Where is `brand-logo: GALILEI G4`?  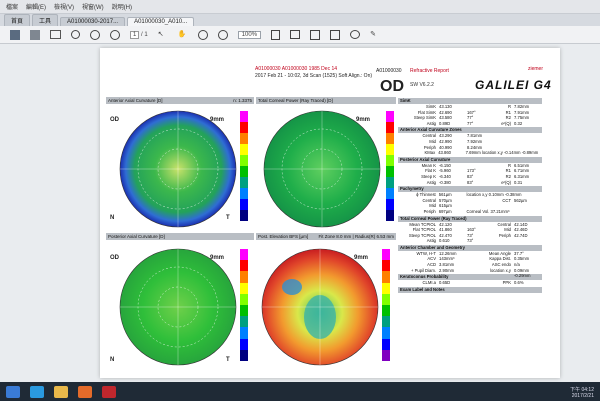 brand-logo: GALILEI G4 is located at coordinates (513, 85).